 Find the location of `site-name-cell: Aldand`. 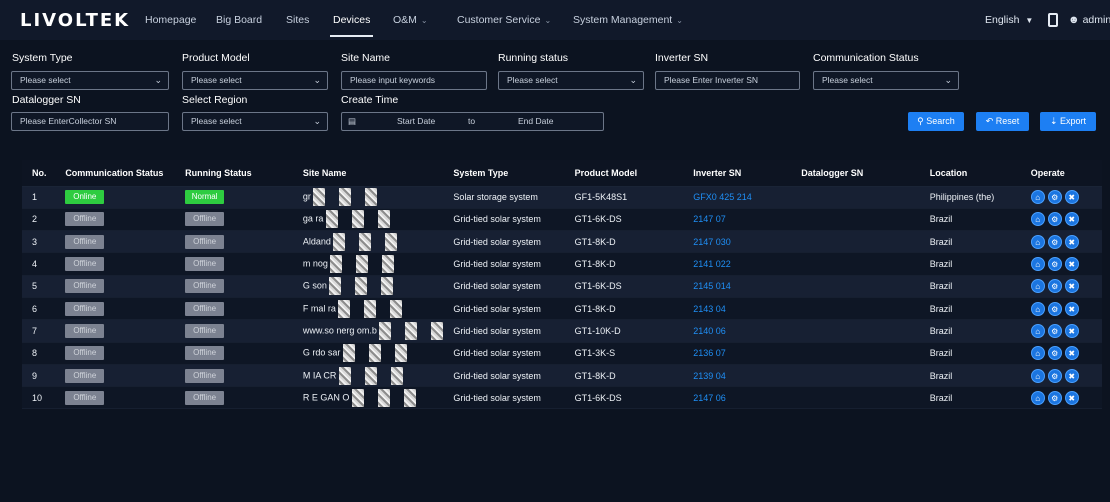

site-name-cell: Aldand is located at coordinates (368, 242).